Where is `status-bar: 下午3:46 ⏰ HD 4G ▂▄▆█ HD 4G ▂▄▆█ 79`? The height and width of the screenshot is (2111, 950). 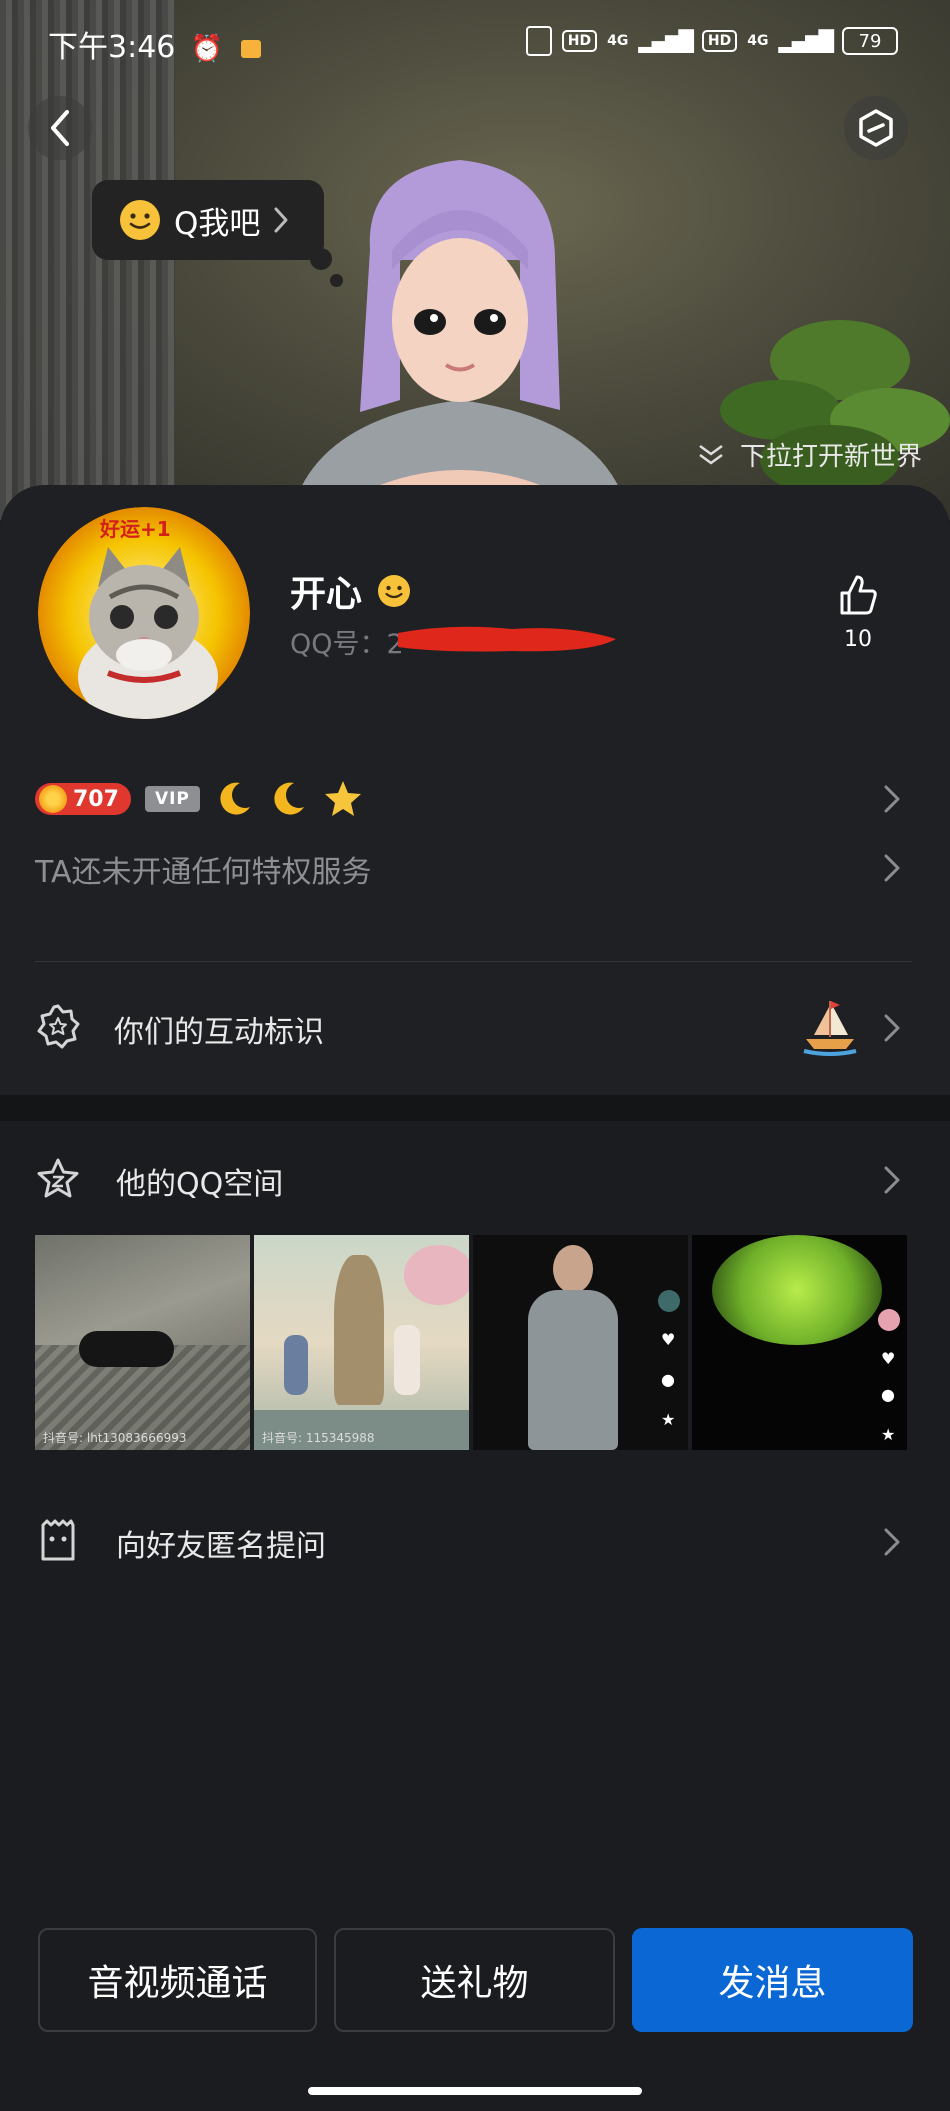 status-bar: 下午3:46 ⏰ HD 4G ▂▄▆█ HD 4G ▂▄▆█ 79 is located at coordinates (475, 43).